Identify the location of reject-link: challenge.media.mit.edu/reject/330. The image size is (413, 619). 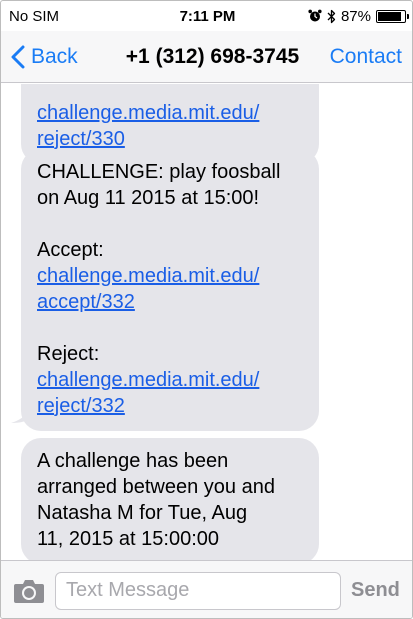
(148, 126).